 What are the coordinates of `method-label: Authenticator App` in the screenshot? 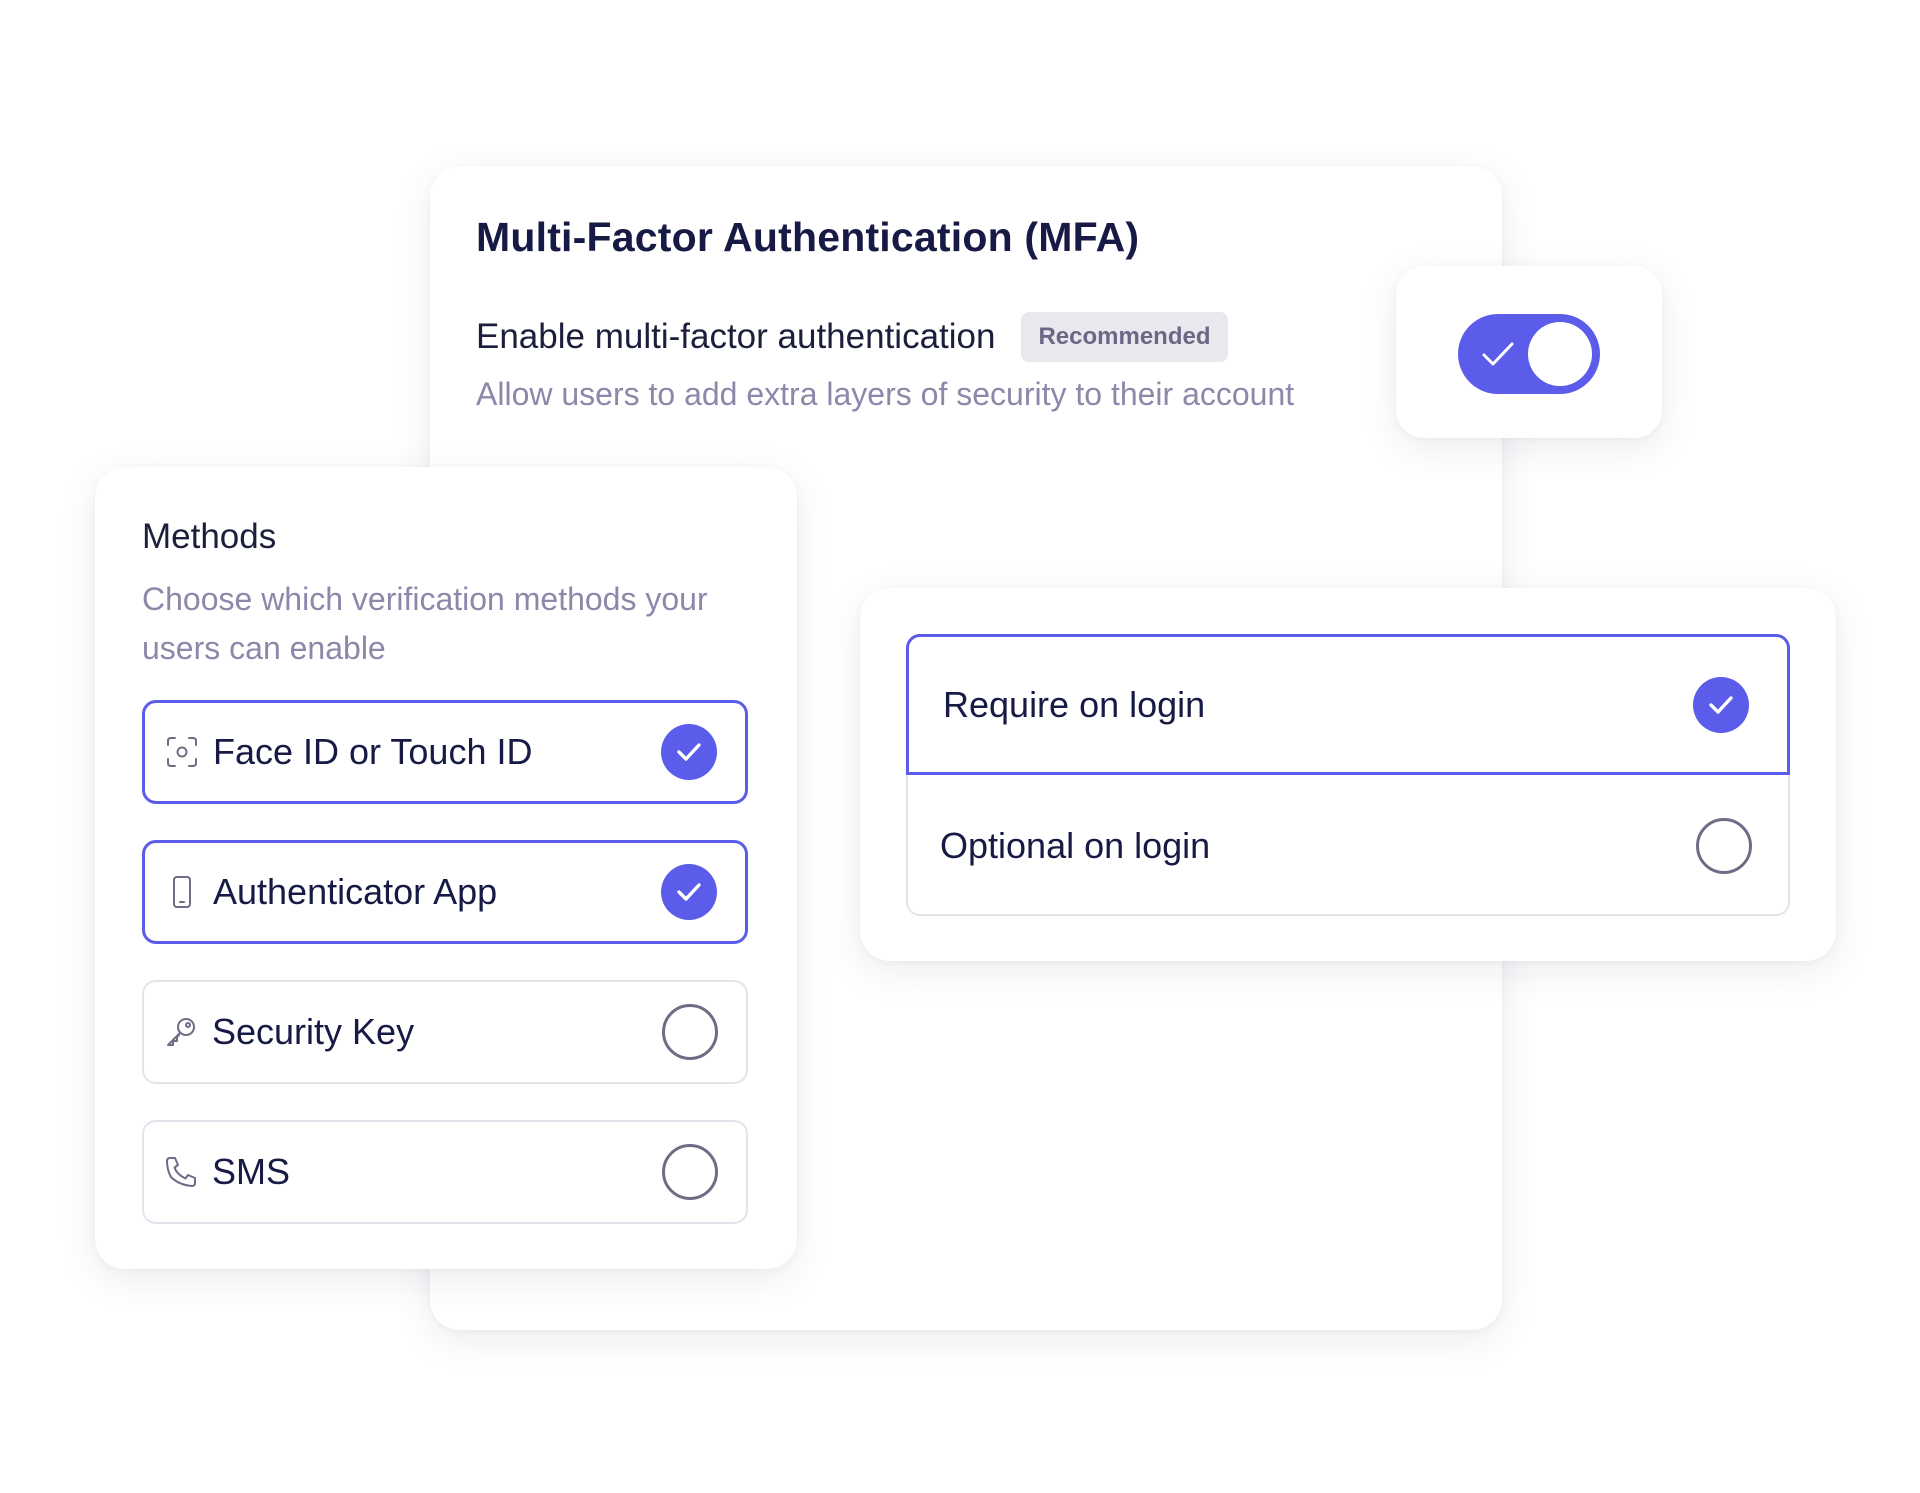 It's located at (355, 891).